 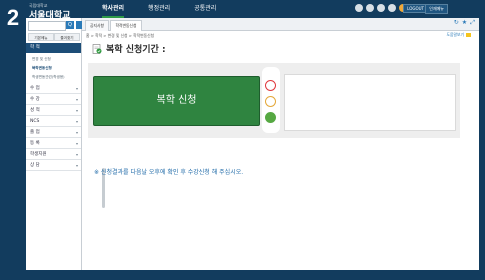 I want to click on sidebar-item-ncs: NCS ▾, so click(x=53, y=121).